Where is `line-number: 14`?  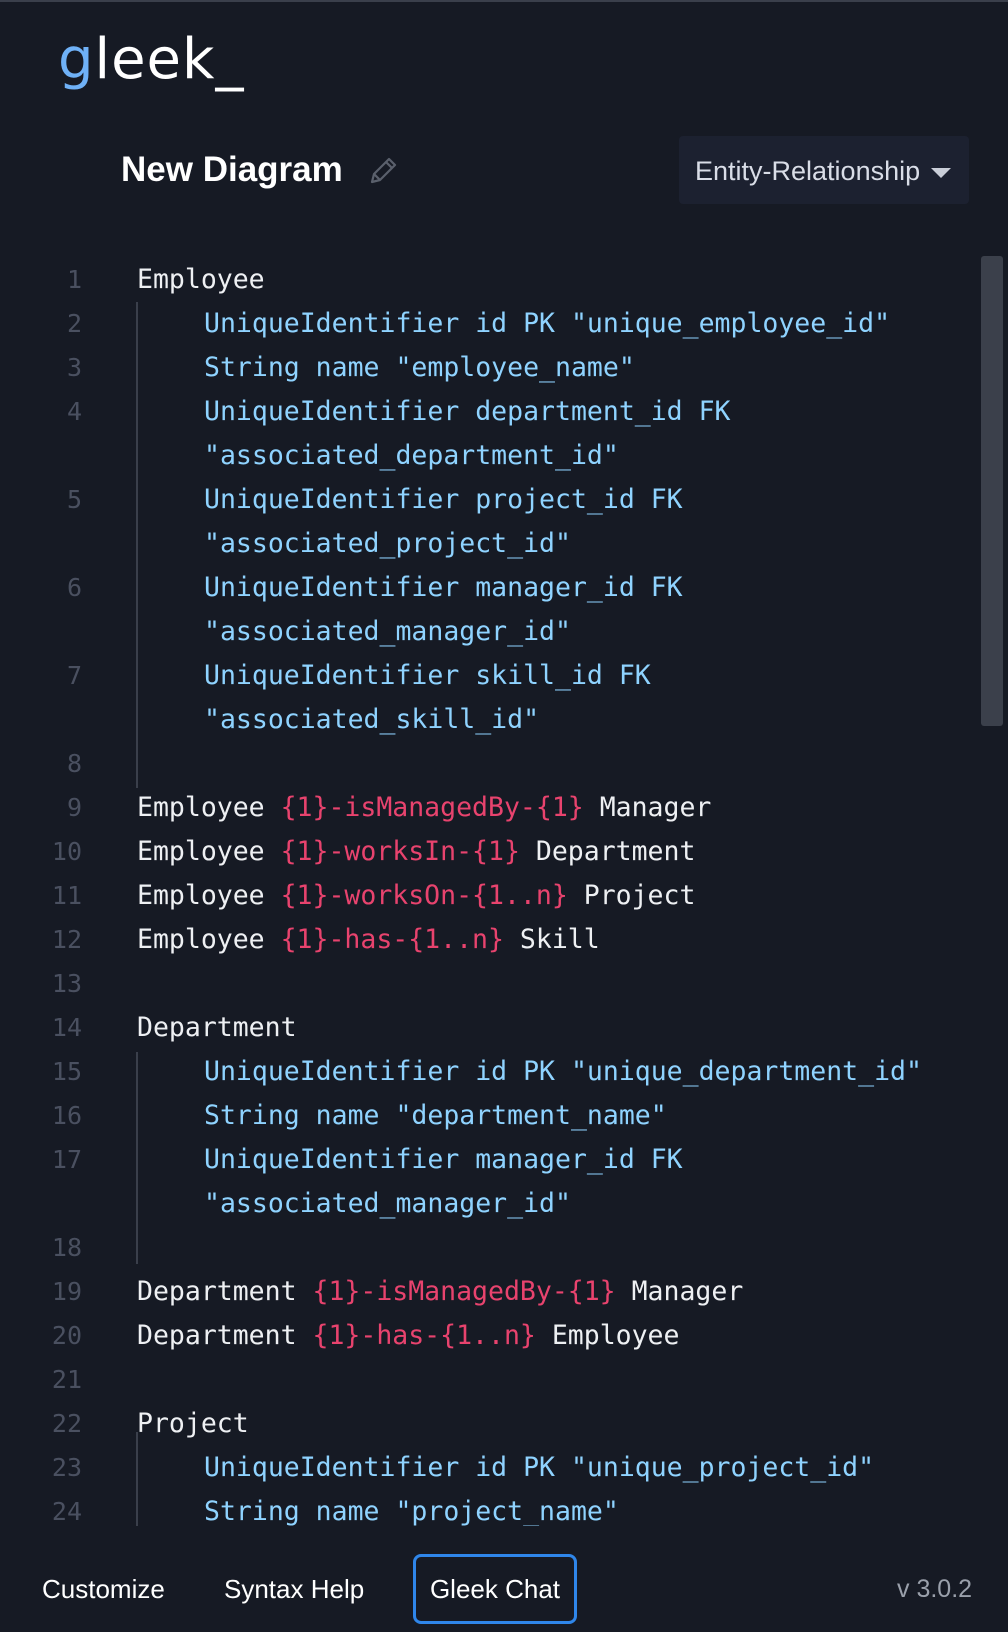
line-number: 14 is located at coordinates (66, 1027).